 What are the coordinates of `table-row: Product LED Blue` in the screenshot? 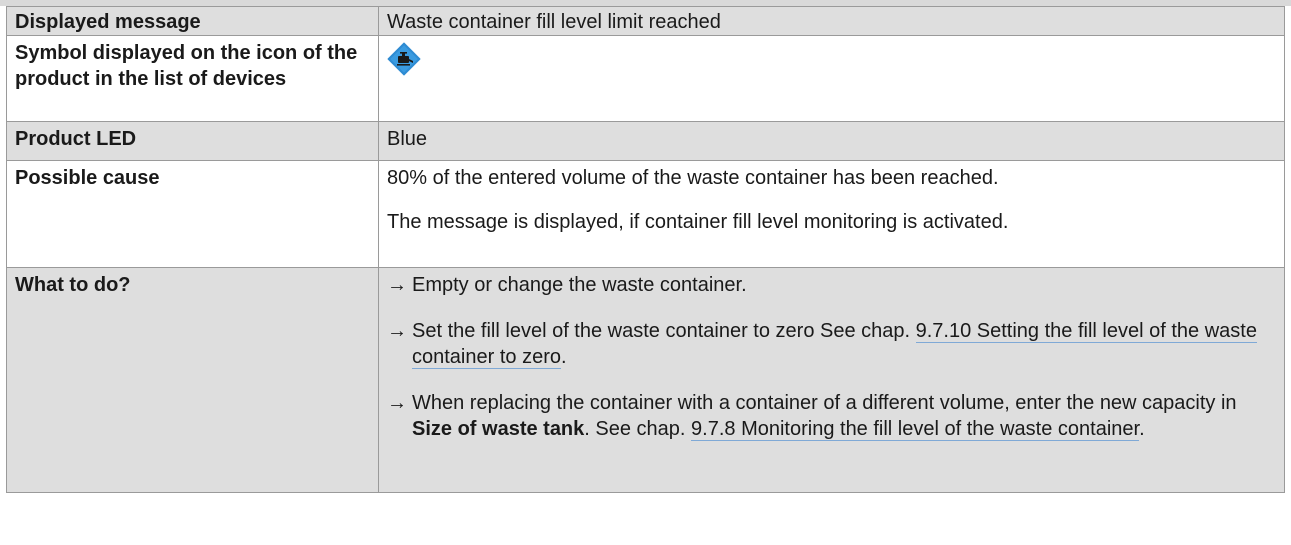 It's located at (645, 141).